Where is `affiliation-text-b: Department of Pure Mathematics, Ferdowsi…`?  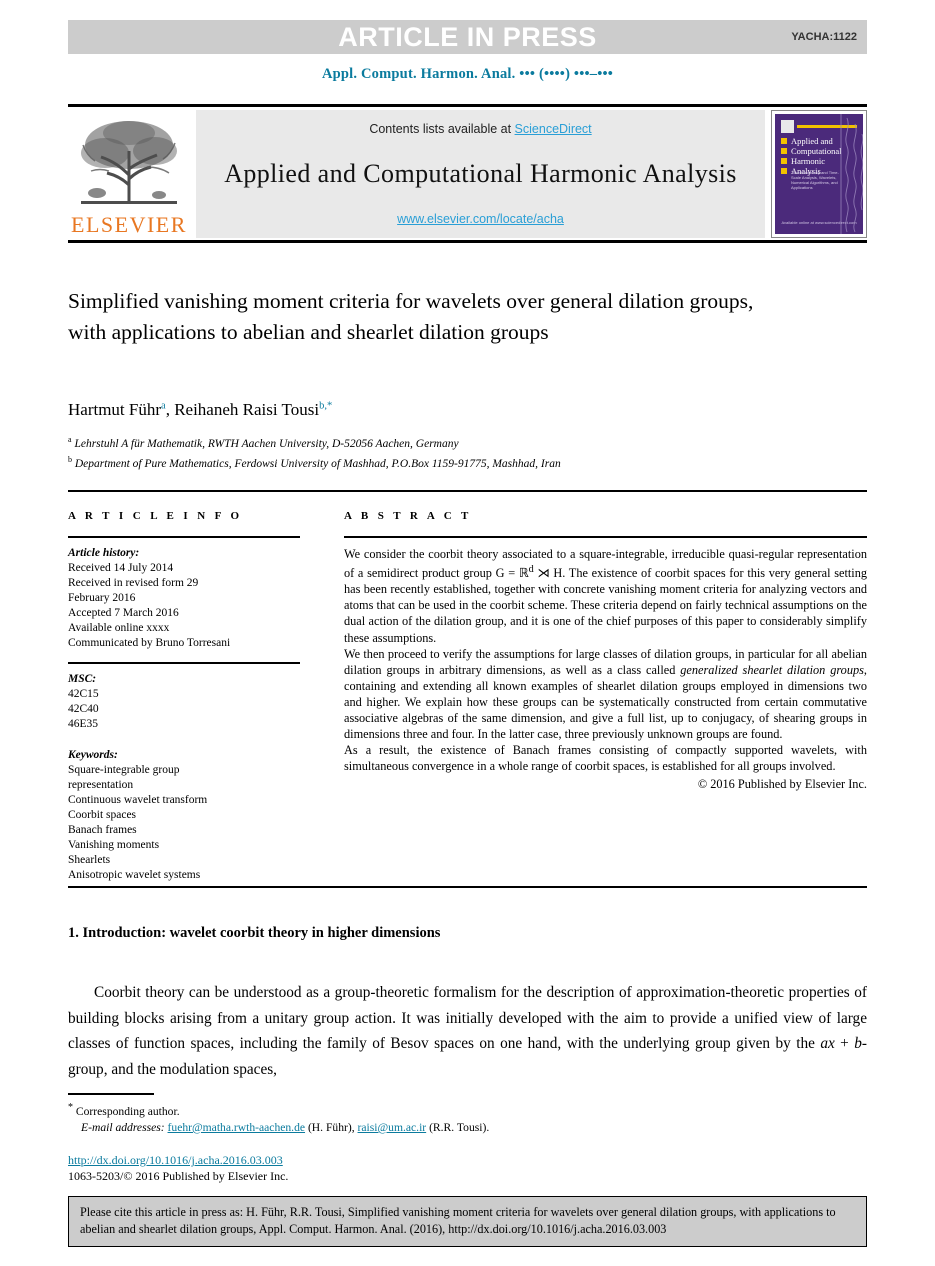 affiliation-text-b: Department of Pure Mathematics, Ferdowsi… is located at coordinates (317, 464).